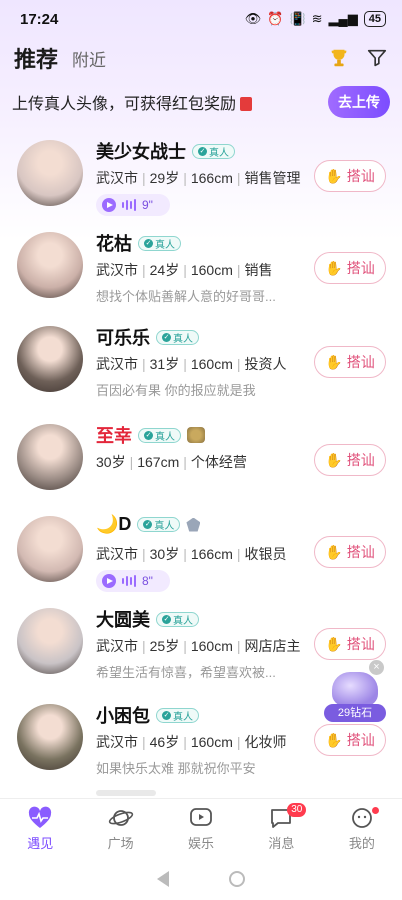  I want to click on header: 推荐 附近, so click(201, 58).